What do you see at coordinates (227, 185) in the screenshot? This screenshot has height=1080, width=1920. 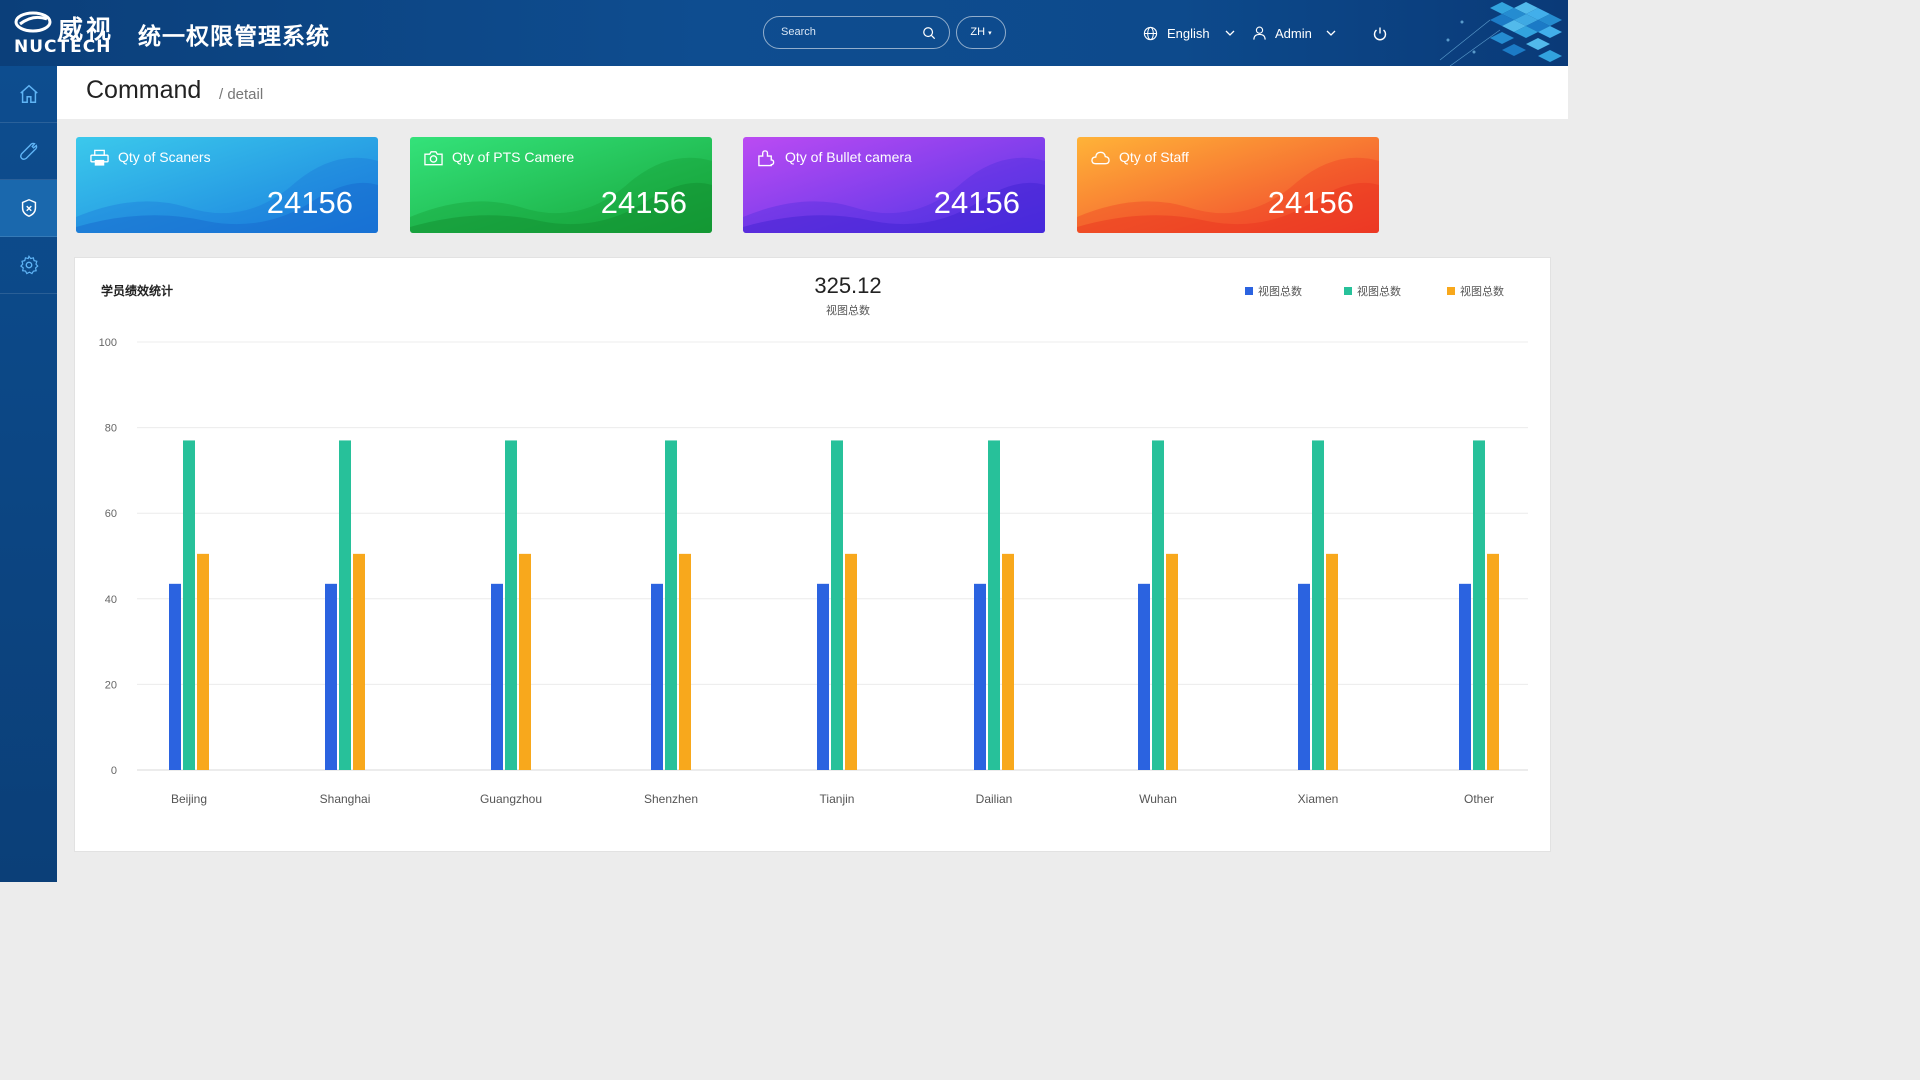 I see `stat-card-scanners: Qty of Scaners 24156` at bounding box center [227, 185].